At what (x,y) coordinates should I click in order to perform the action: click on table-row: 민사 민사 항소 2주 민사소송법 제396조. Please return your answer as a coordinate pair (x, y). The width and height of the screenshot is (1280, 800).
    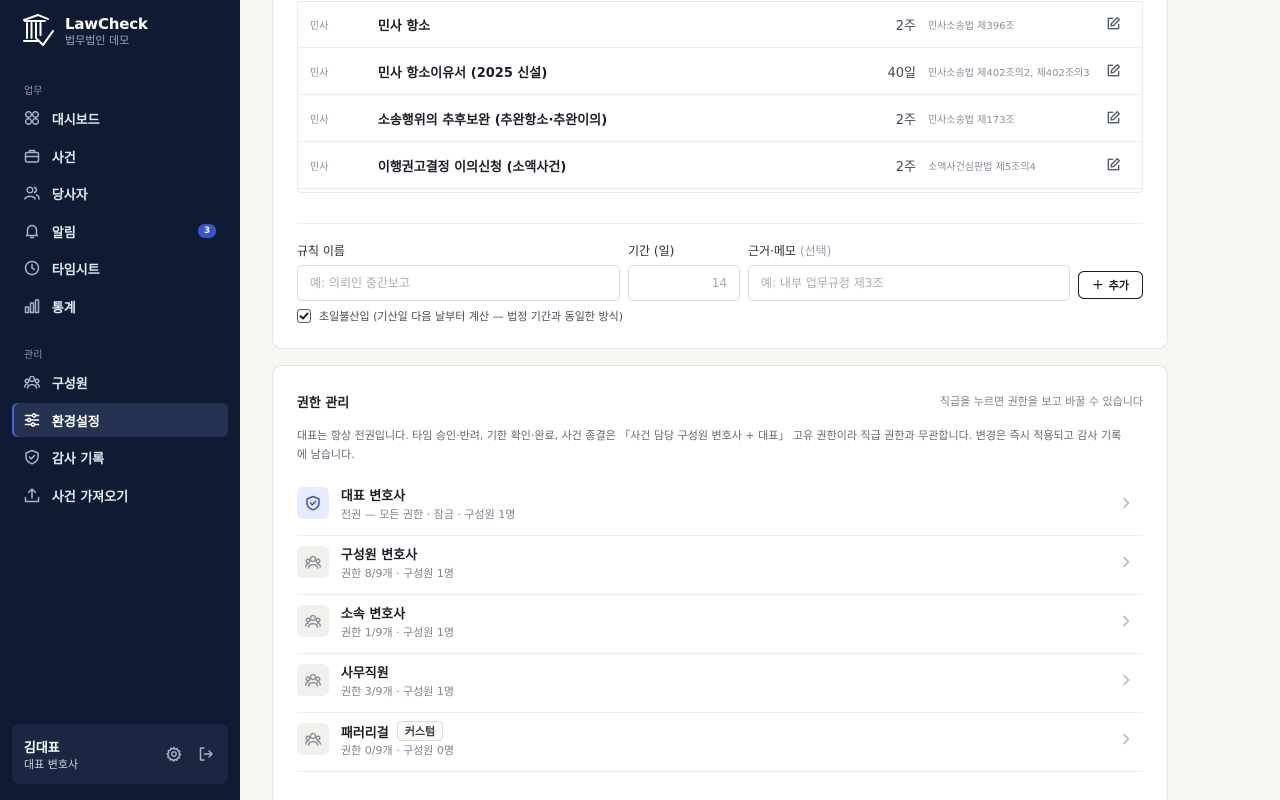
    Looking at the image, I should click on (720, 25).